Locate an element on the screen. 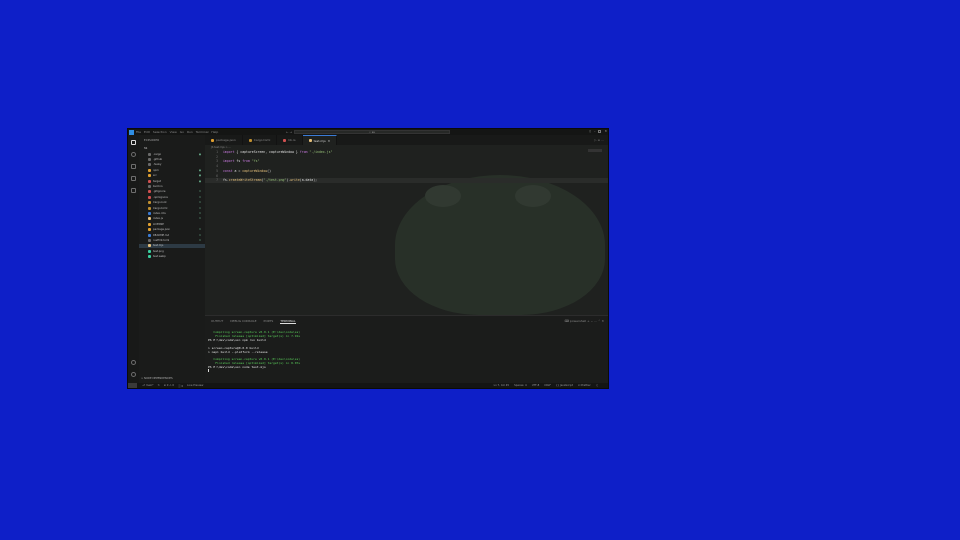 The width and height of the screenshot is (960, 540). file-tree-item: Cargo.toml U is located at coordinates (176, 208).